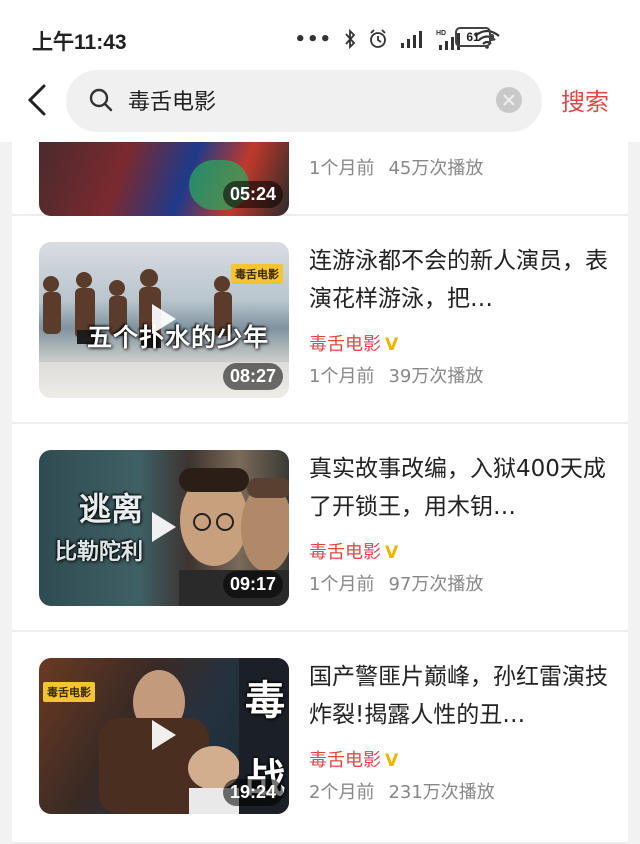 The height and width of the screenshot is (844, 640). What do you see at coordinates (509, 100) in the screenshot?
I see `clear-icon` at bounding box center [509, 100].